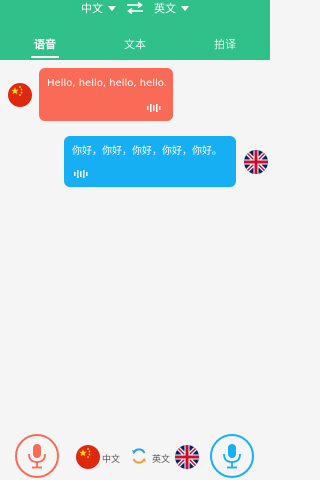 The width and height of the screenshot is (320, 480). I want to click on message-bubble-right: 你好，你好，你好，你好，你好。, so click(150, 161).